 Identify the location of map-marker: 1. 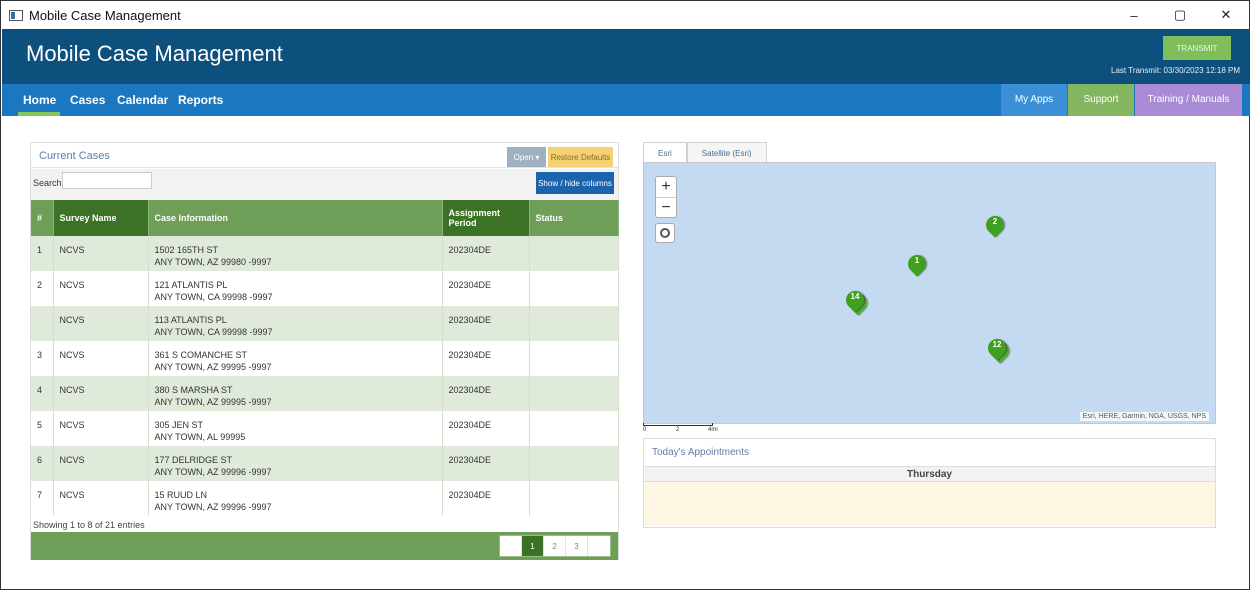
(917, 264).